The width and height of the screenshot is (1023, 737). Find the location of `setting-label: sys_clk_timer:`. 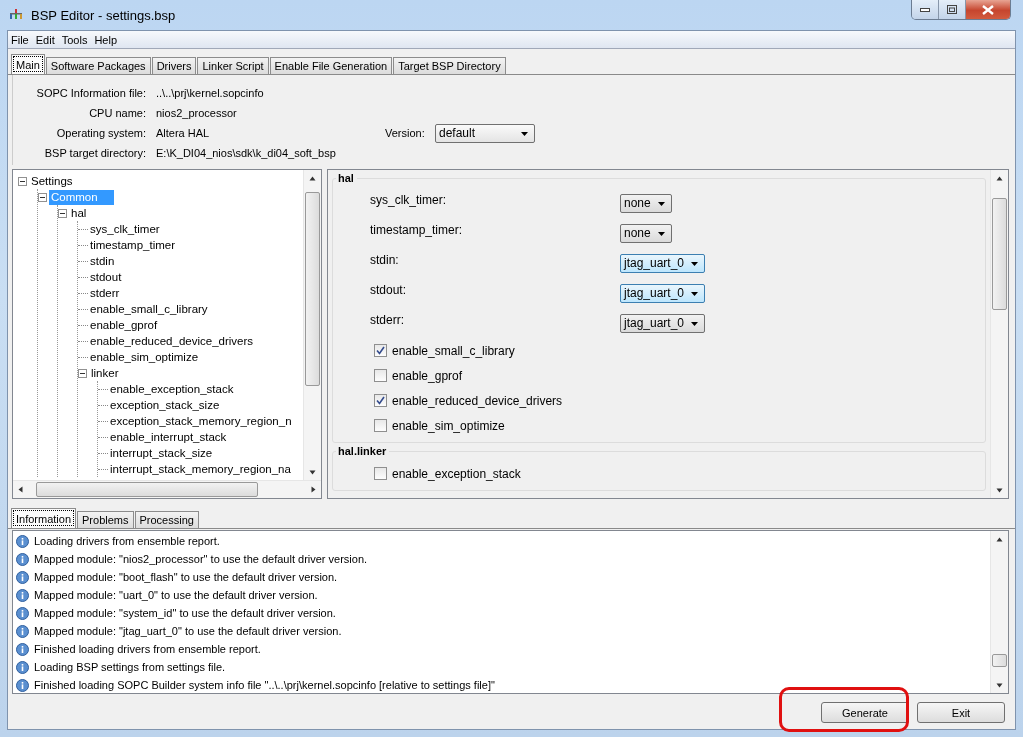

setting-label: sys_clk_timer: is located at coordinates (408, 200).